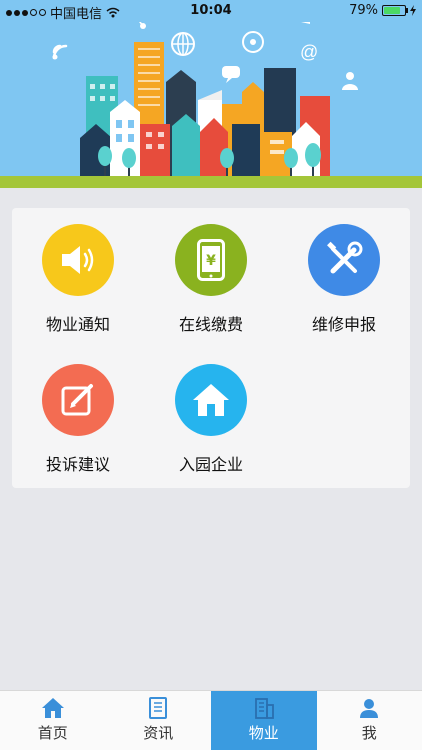 This screenshot has height=750, width=422. What do you see at coordinates (158, 733) in the screenshot?
I see `tab-label: 资讯` at bounding box center [158, 733].